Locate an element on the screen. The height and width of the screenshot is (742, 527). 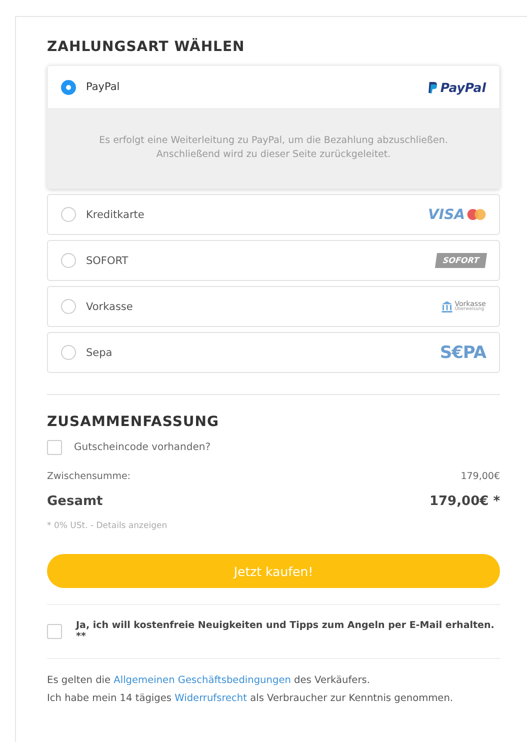
paypal-mark-icon is located at coordinates (432, 87).